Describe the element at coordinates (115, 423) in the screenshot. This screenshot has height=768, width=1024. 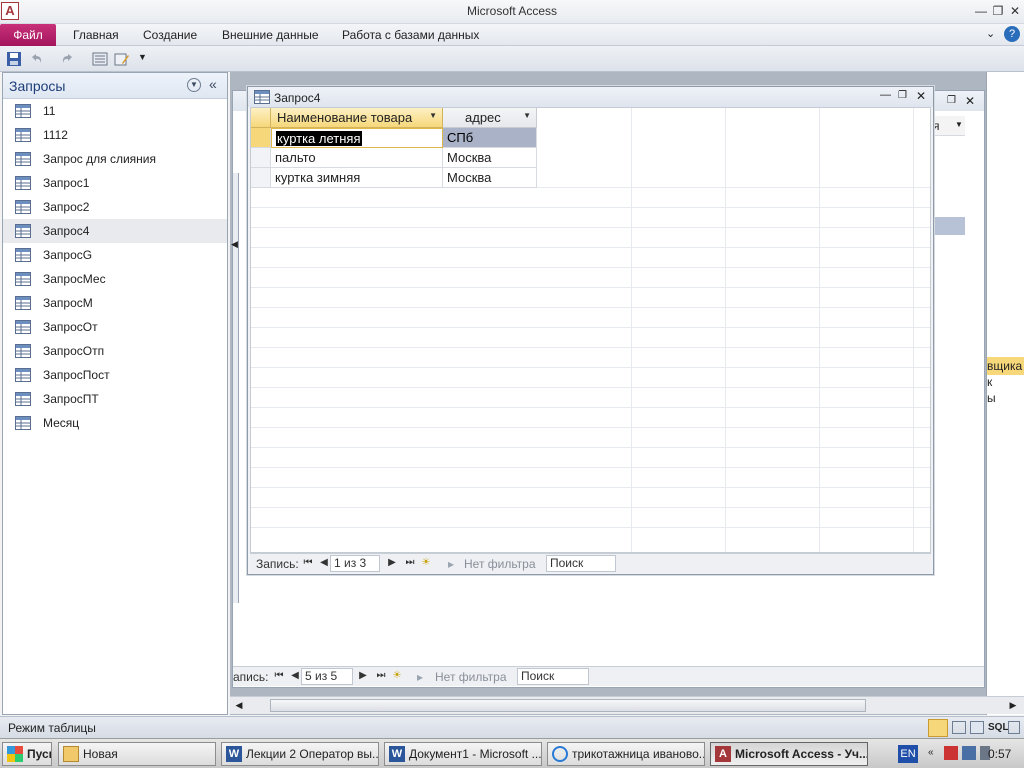
I see `nav-item-query: Месяц` at that location.